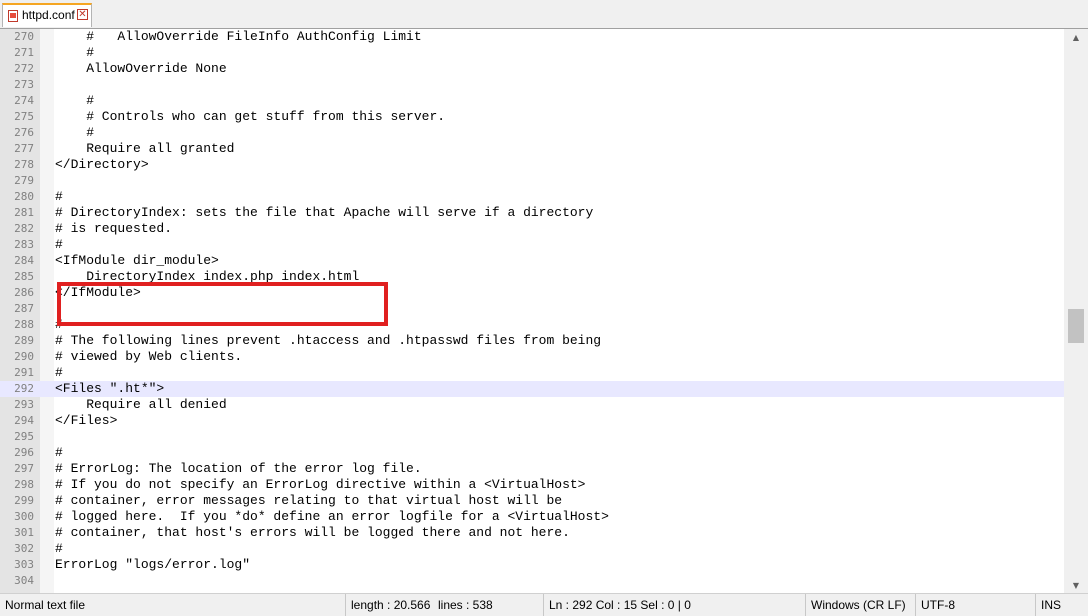 This screenshot has width=1088, height=616. Describe the element at coordinates (24, 388) in the screenshot. I see `line-number: 292` at that location.